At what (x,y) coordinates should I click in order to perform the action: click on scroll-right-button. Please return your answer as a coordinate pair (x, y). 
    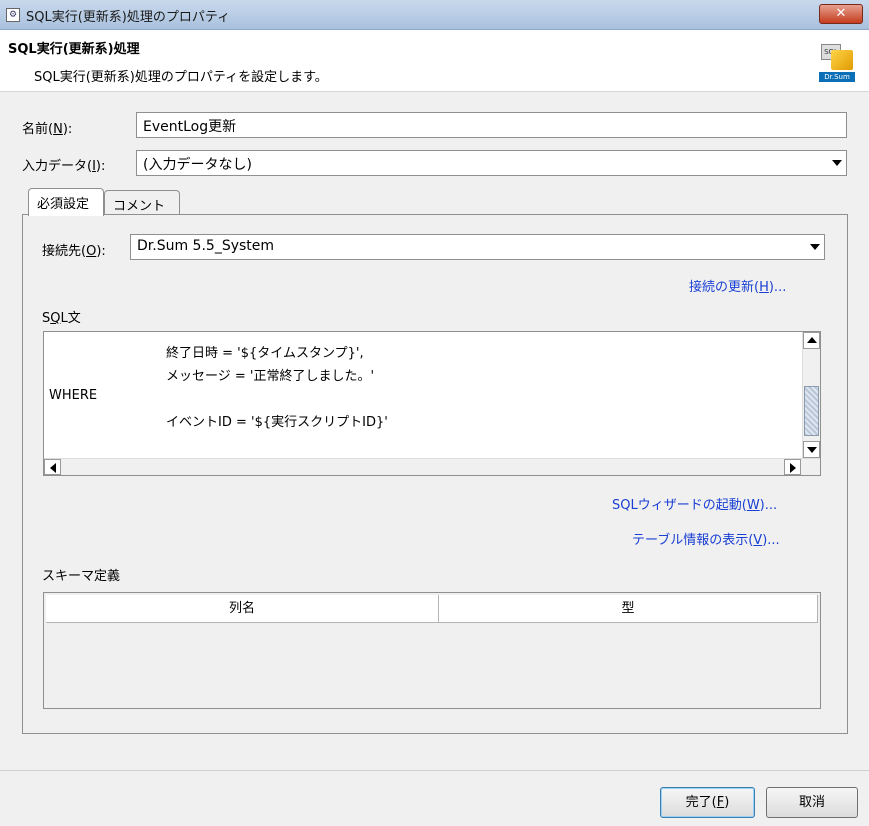
    Looking at the image, I should click on (792, 467).